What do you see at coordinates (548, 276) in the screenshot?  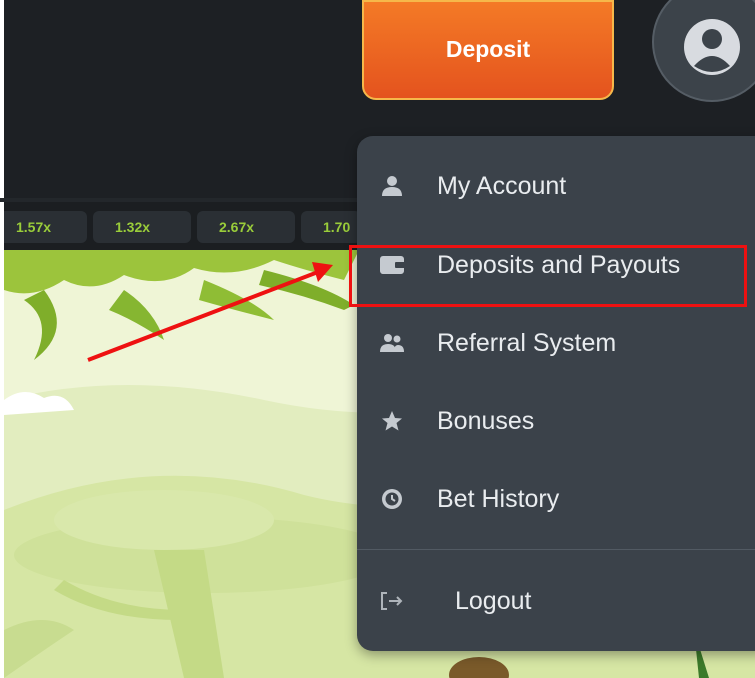 I see `highlight-box` at bounding box center [548, 276].